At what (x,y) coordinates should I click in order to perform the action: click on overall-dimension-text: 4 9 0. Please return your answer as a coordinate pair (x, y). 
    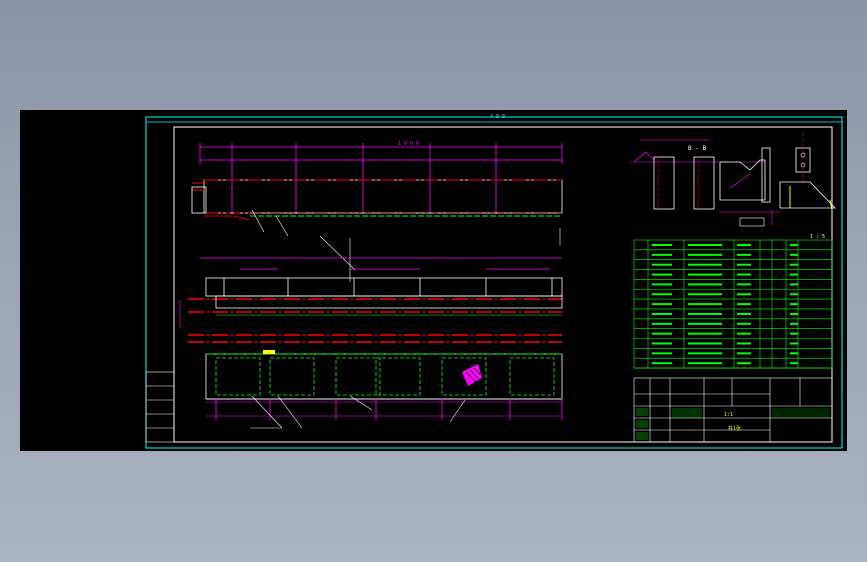
    Looking at the image, I should click on (497, 117).